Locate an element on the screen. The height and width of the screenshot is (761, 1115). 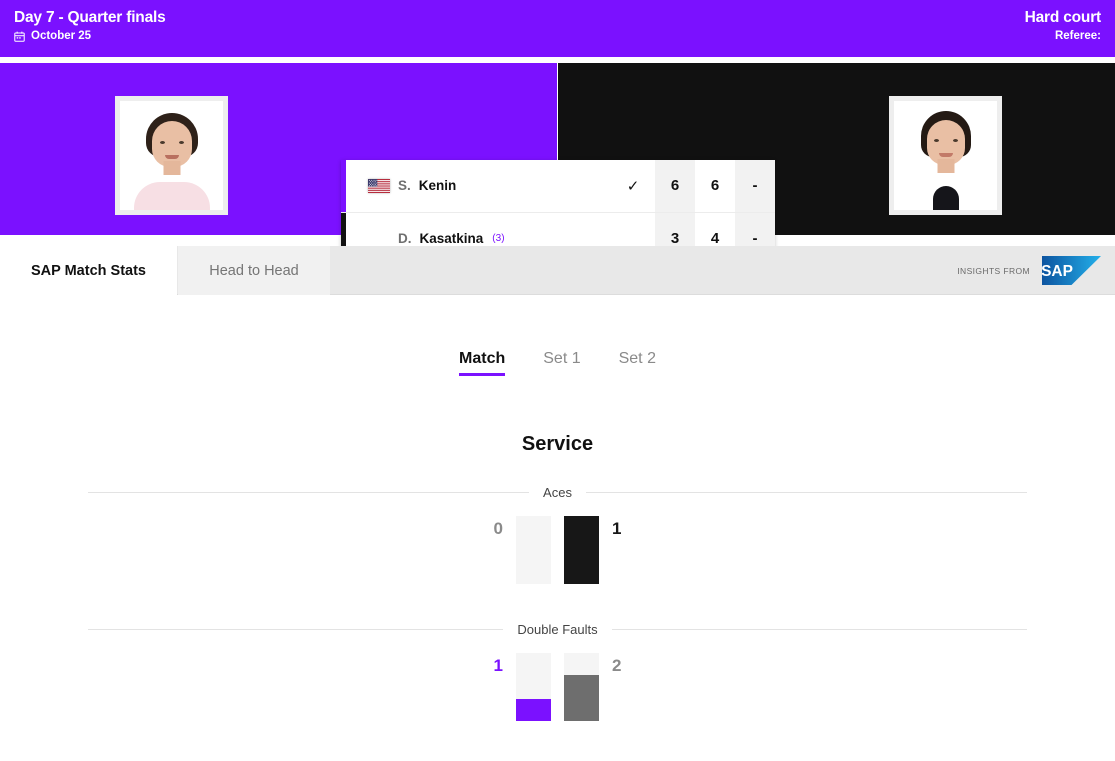
stat-label-double-faults: Double Faults is located at coordinates (557, 629).